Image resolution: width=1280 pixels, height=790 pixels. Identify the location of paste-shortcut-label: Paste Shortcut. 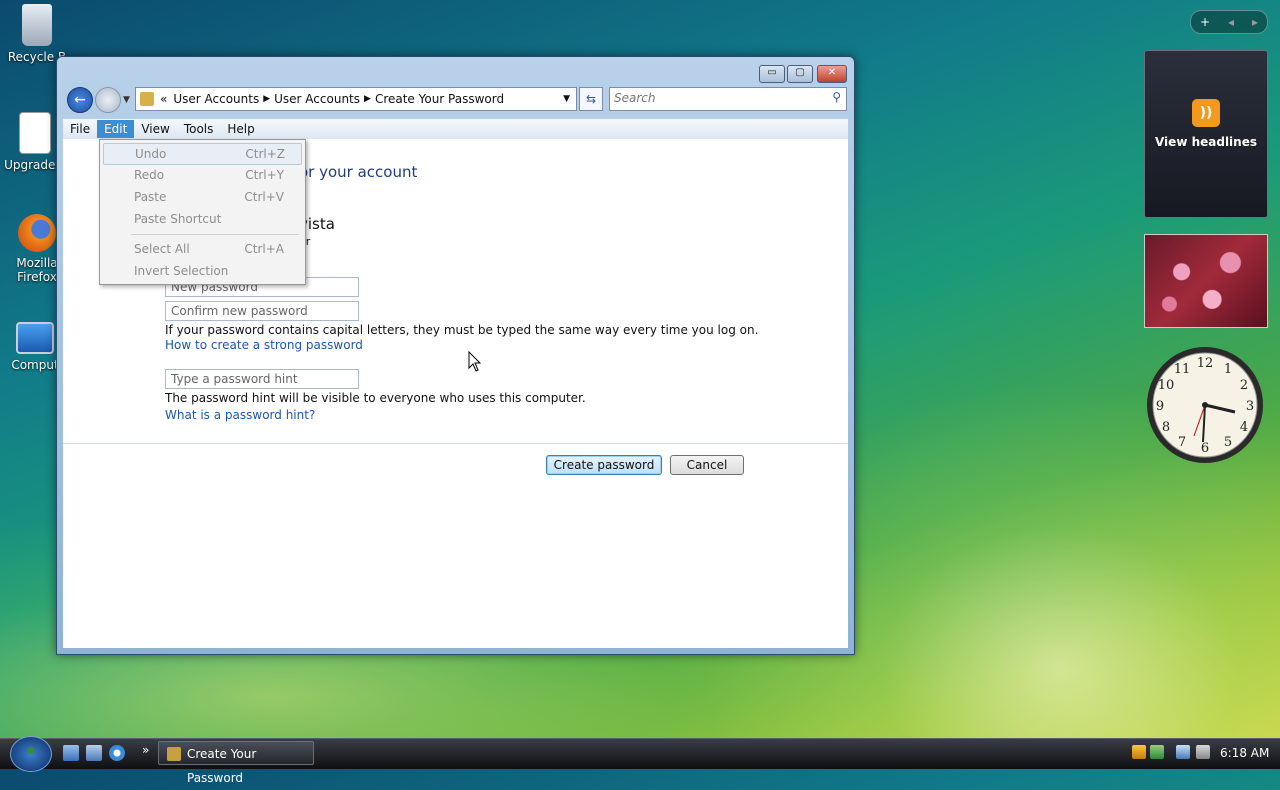
(178, 219).